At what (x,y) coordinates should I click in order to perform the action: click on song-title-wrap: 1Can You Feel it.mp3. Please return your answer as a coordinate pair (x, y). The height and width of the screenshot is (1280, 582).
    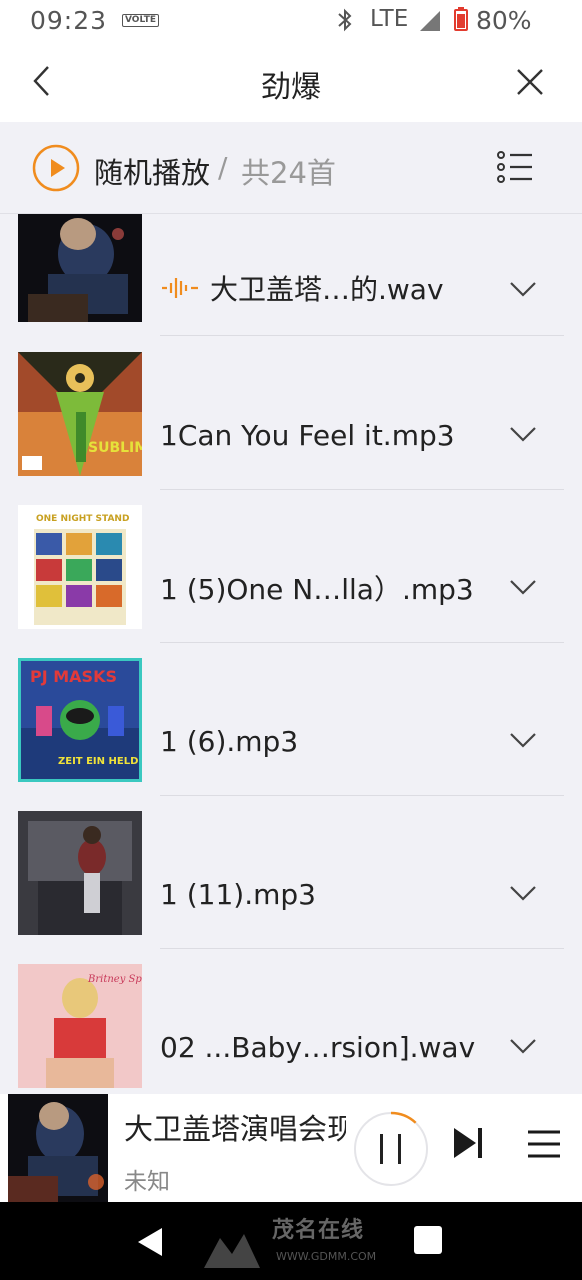
    Looking at the image, I should click on (307, 435).